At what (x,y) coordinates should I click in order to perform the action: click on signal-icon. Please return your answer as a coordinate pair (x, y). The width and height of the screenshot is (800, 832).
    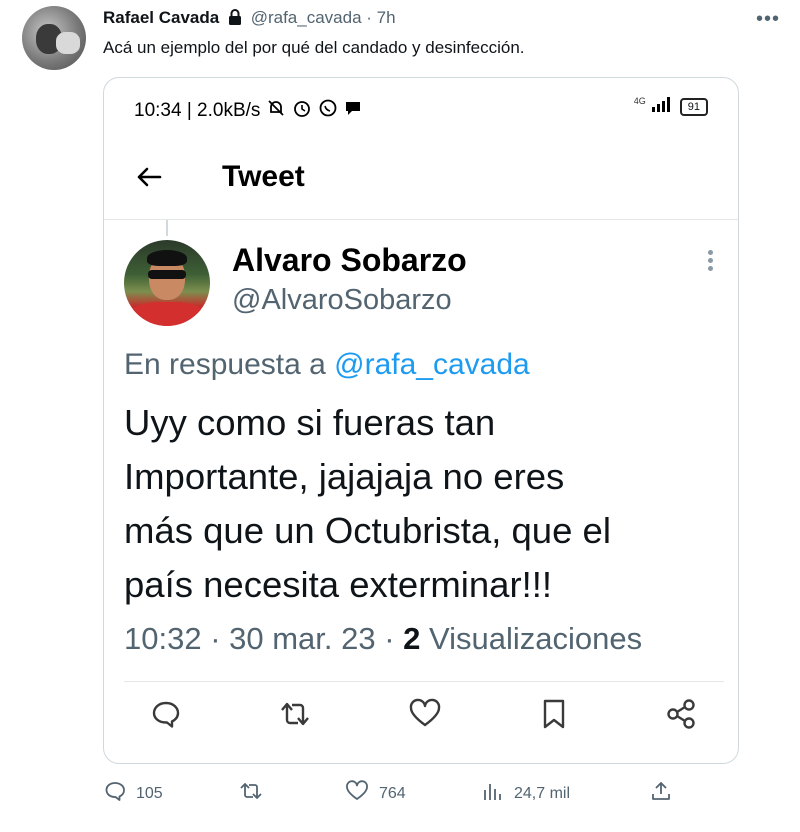
    Looking at the image, I should click on (662, 106).